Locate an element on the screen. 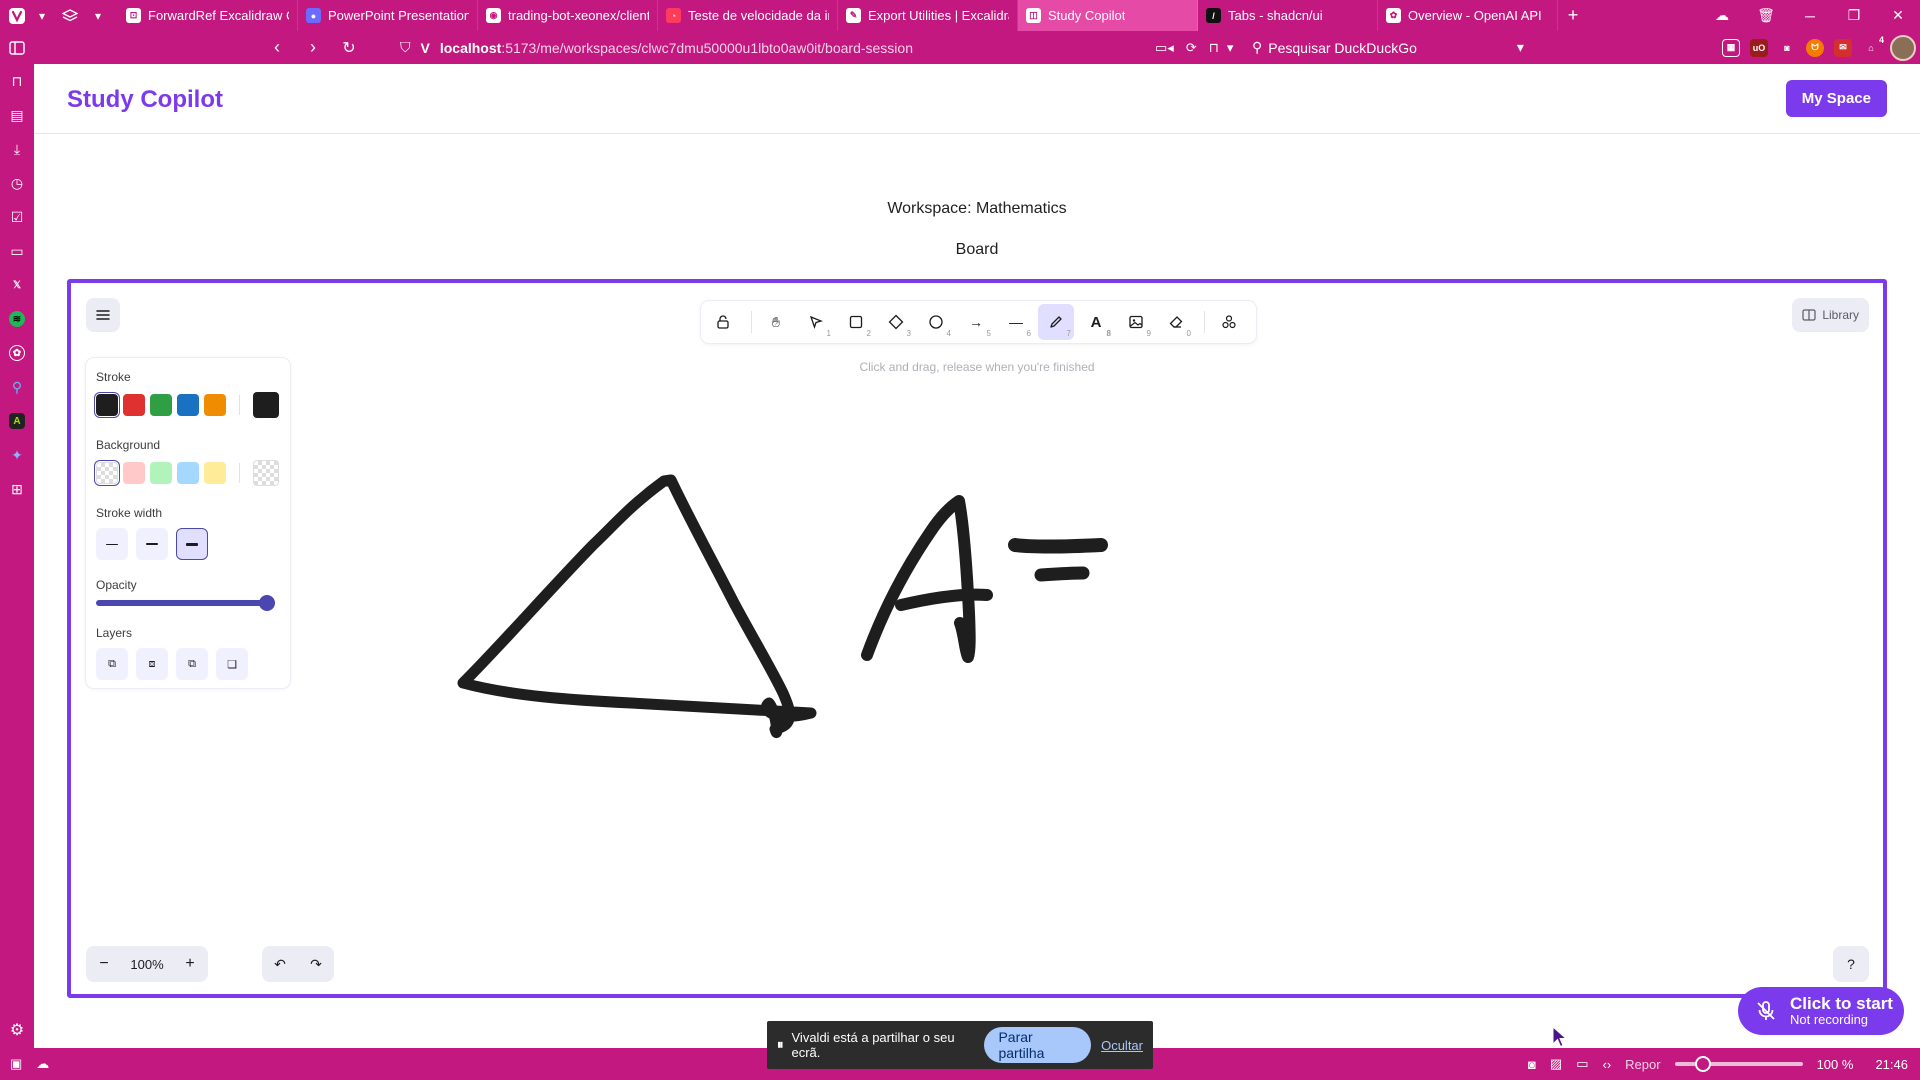 The image size is (1920, 1080). vivaldi-menu-icon is located at coordinates (17, 16).